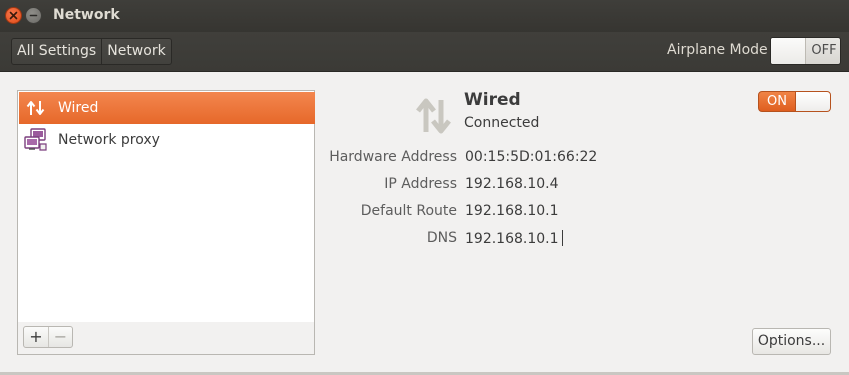 Image resolution: width=849 pixels, height=375 pixels. What do you see at coordinates (512, 184) in the screenshot?
I see `ip-address-value: 192.168.10.4` at bounding box center [512, 184].